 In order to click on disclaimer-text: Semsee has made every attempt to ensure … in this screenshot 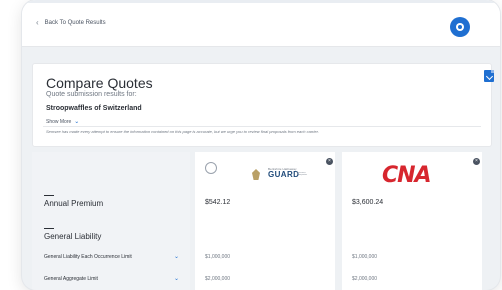, I will do `click(182, 131)`.